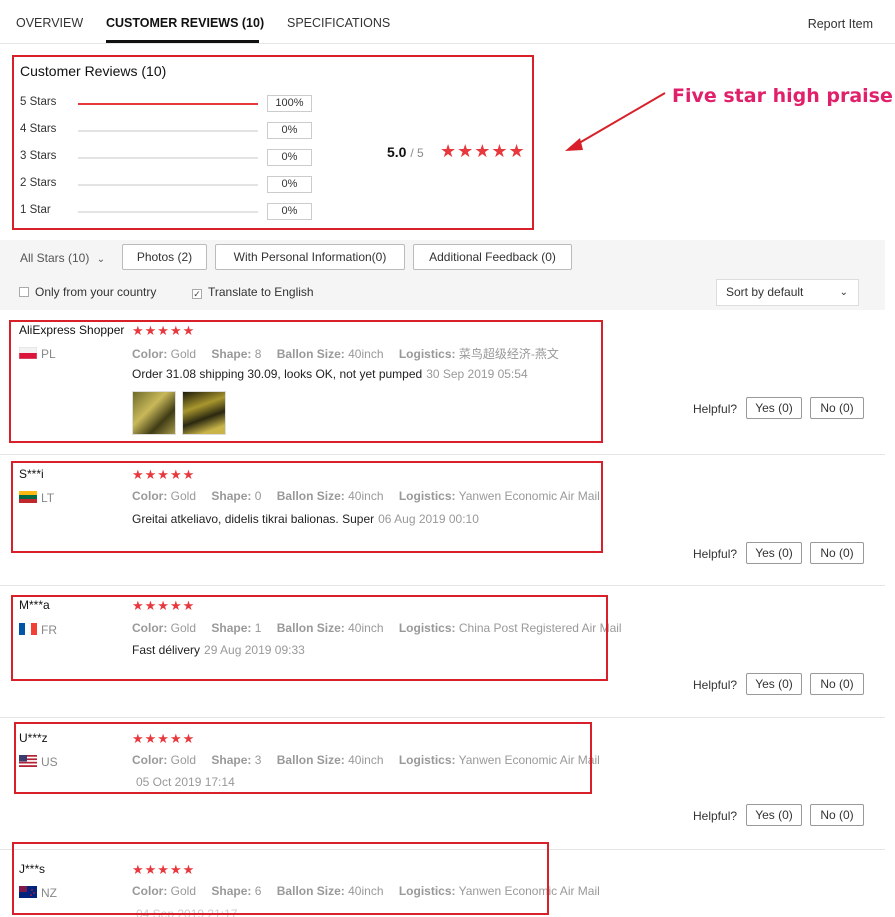  Describe the element at coordinates (273, 142) in the screenshot. I see `highlight-box-summary` at that location.